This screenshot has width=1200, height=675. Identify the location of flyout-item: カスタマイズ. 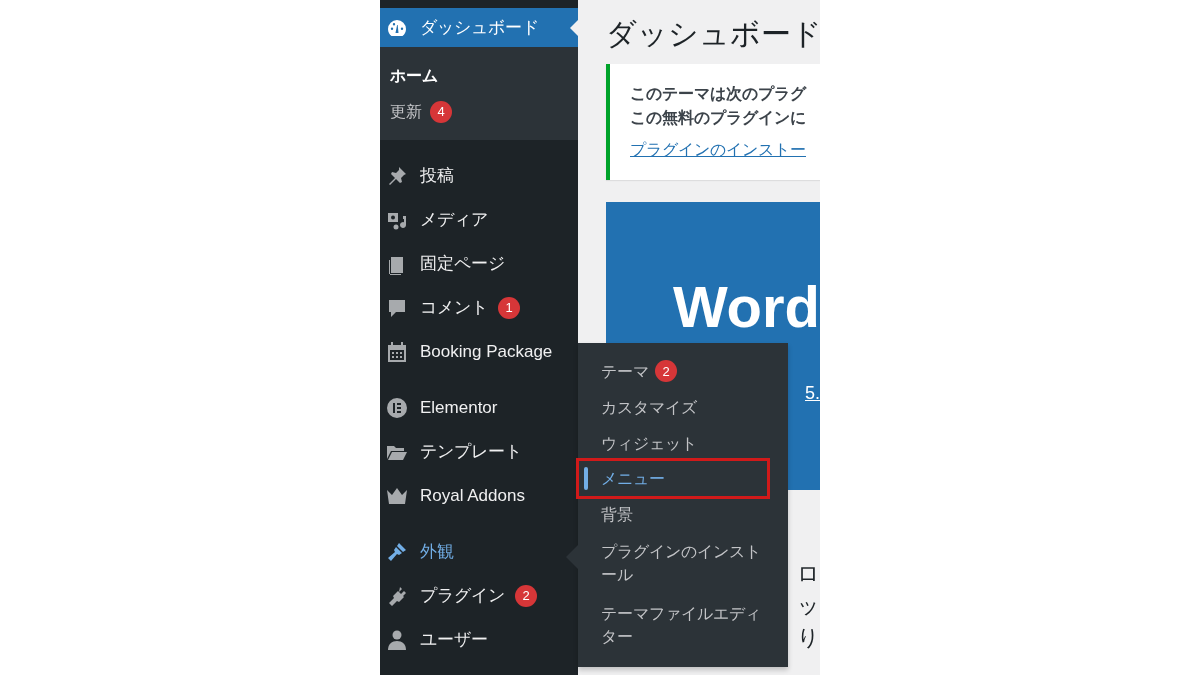
(650, 407).